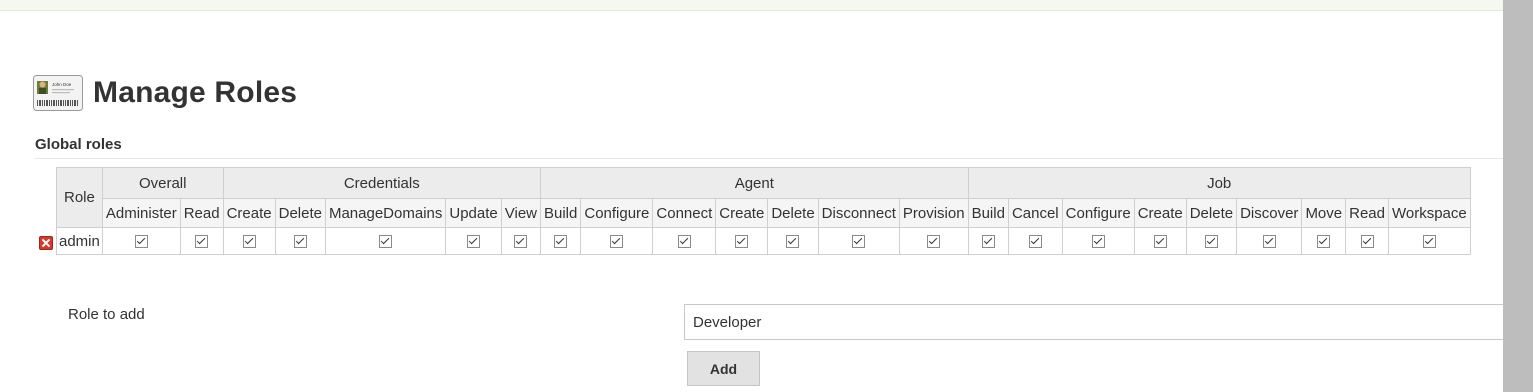 The height and width of the screenshot is (392, 1533). I want to click on group-header-job: Job, so click(1219, 183).